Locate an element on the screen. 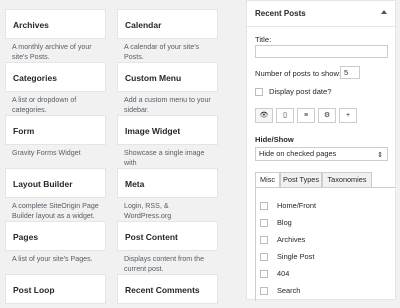  widget-description-line: A list or dropdown of is located at coordinates (44, 100).